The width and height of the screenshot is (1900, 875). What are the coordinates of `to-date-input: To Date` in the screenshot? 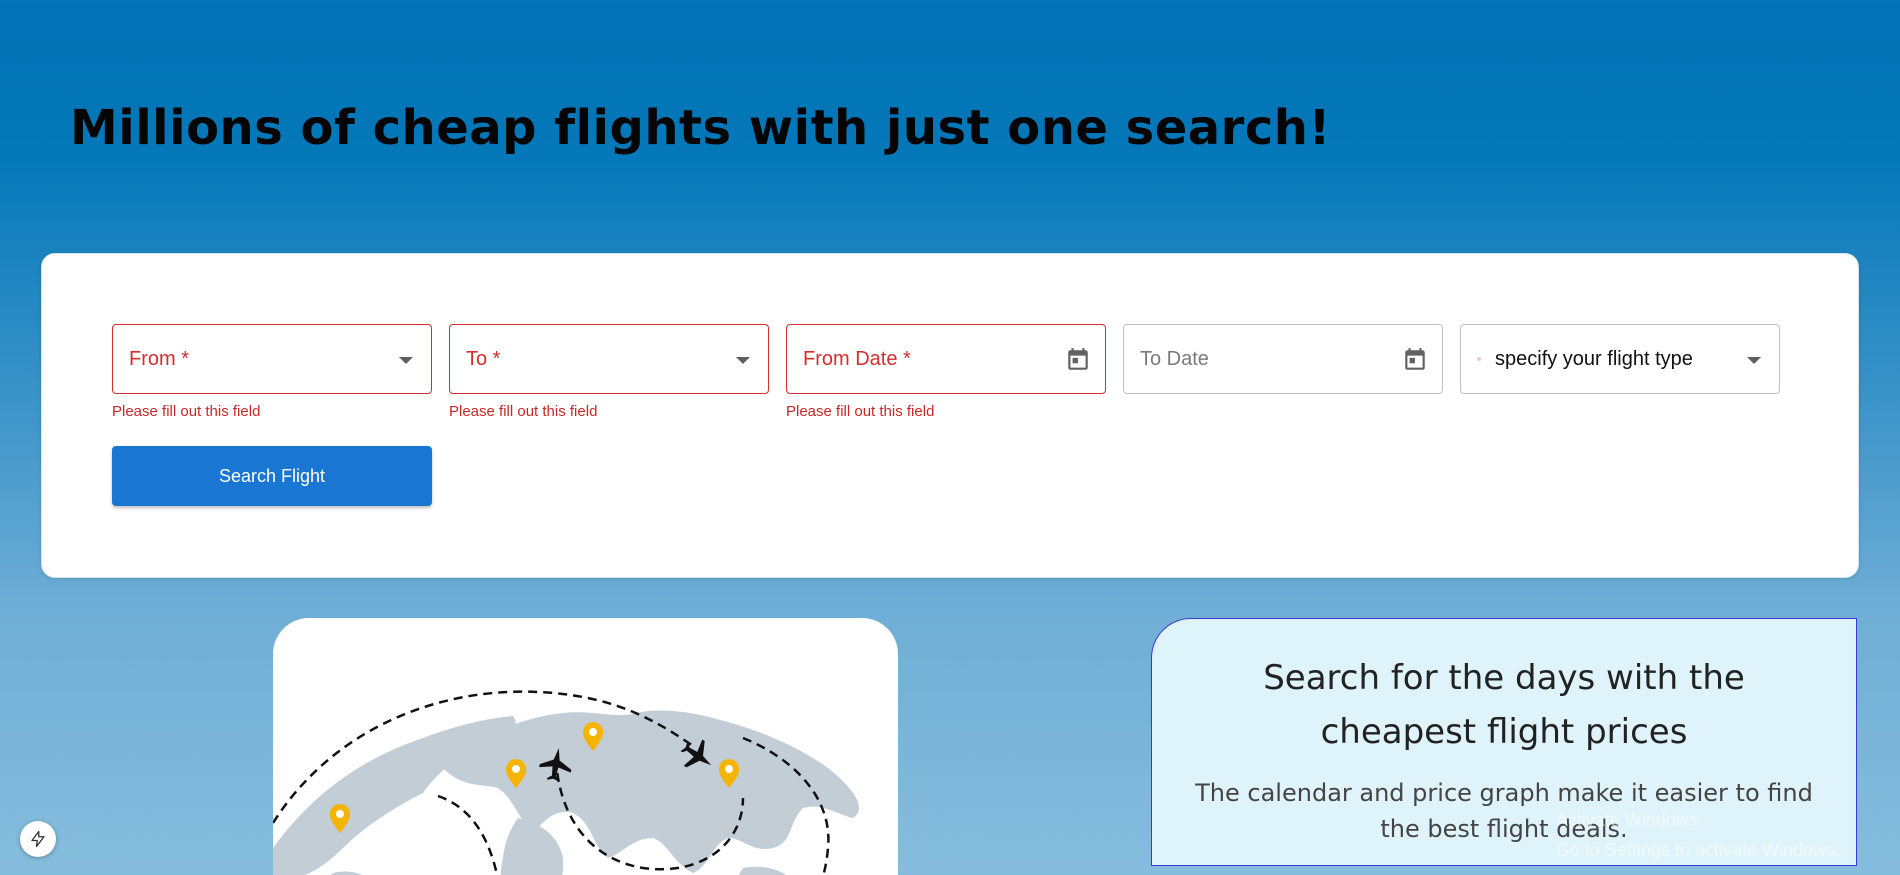 It's located at (1283, 359).